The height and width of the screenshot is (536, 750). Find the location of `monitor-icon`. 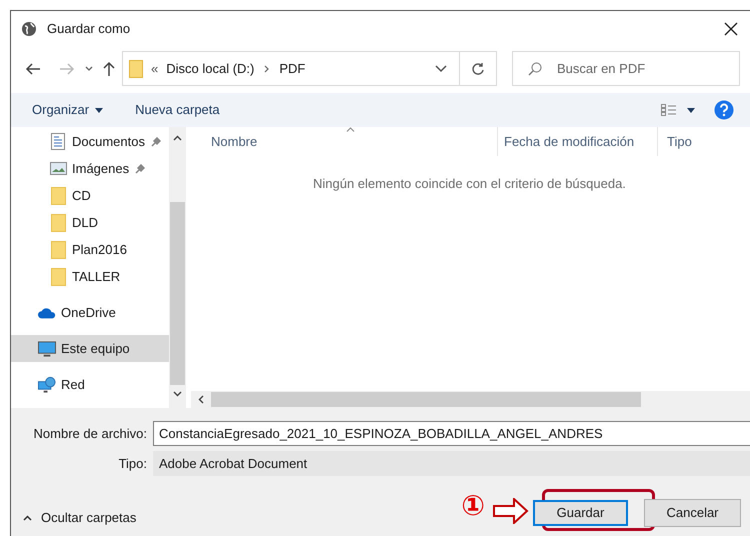

monitor-icon is located at coordinates (47, 348).